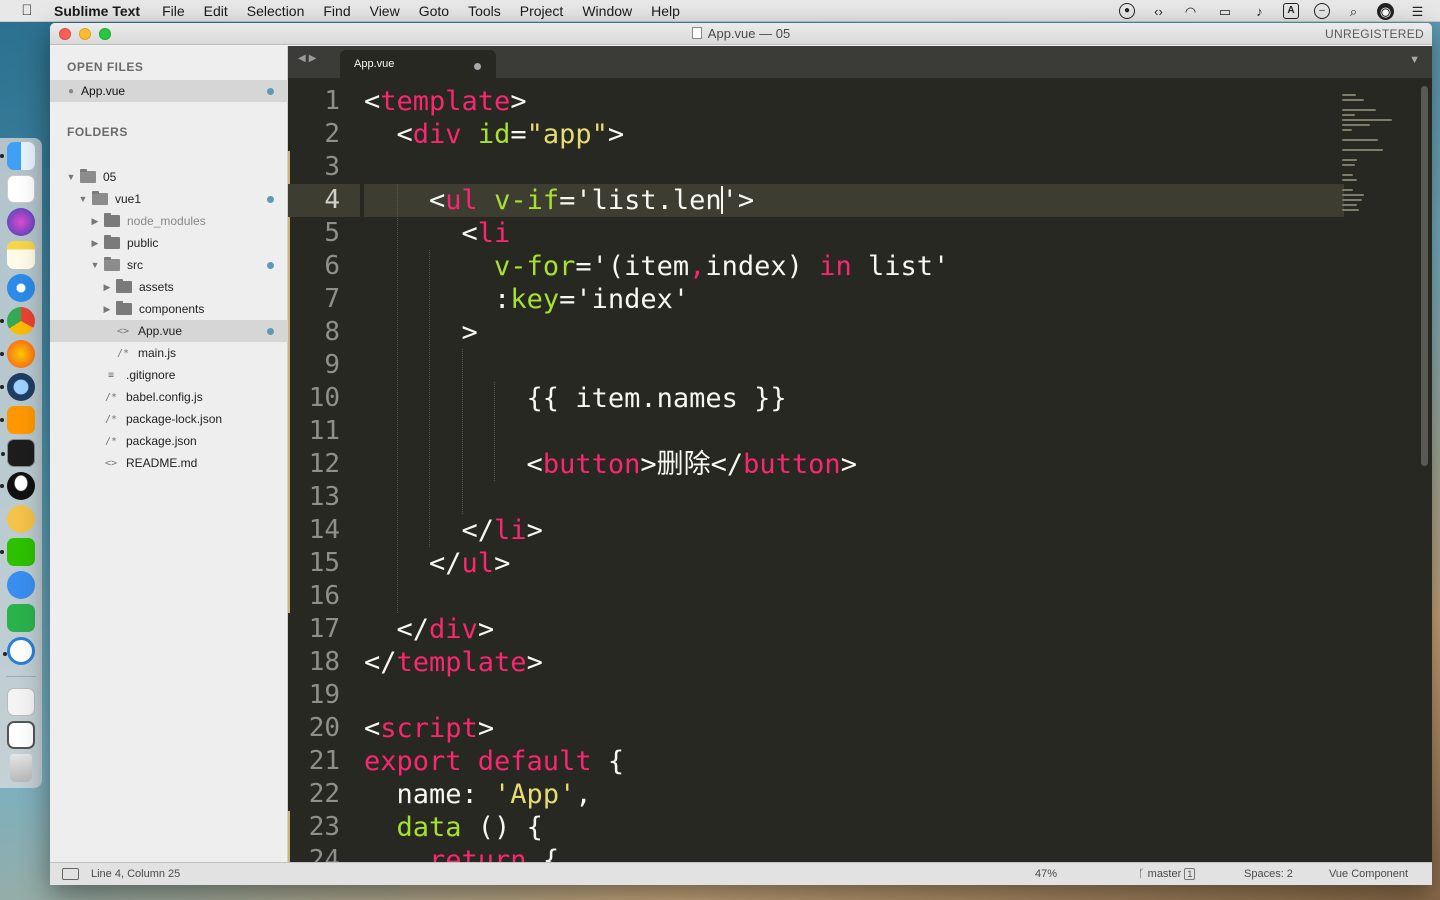  What do you see at coordinates (1353, 11) in the screenshot?
I see `spotlight-search-icon: ⌕` at bounding box center [1353, 11].